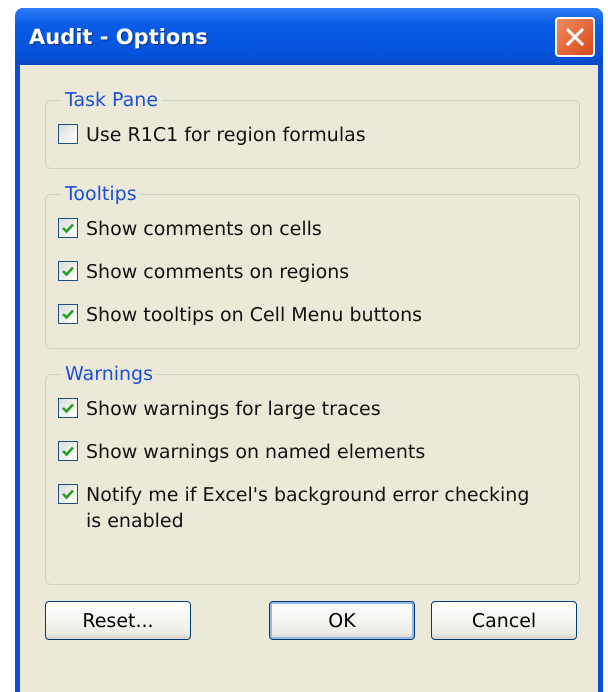 This screenshot has height=692, width=608. I want to click on group-title: Warnings, so click(109, 374).